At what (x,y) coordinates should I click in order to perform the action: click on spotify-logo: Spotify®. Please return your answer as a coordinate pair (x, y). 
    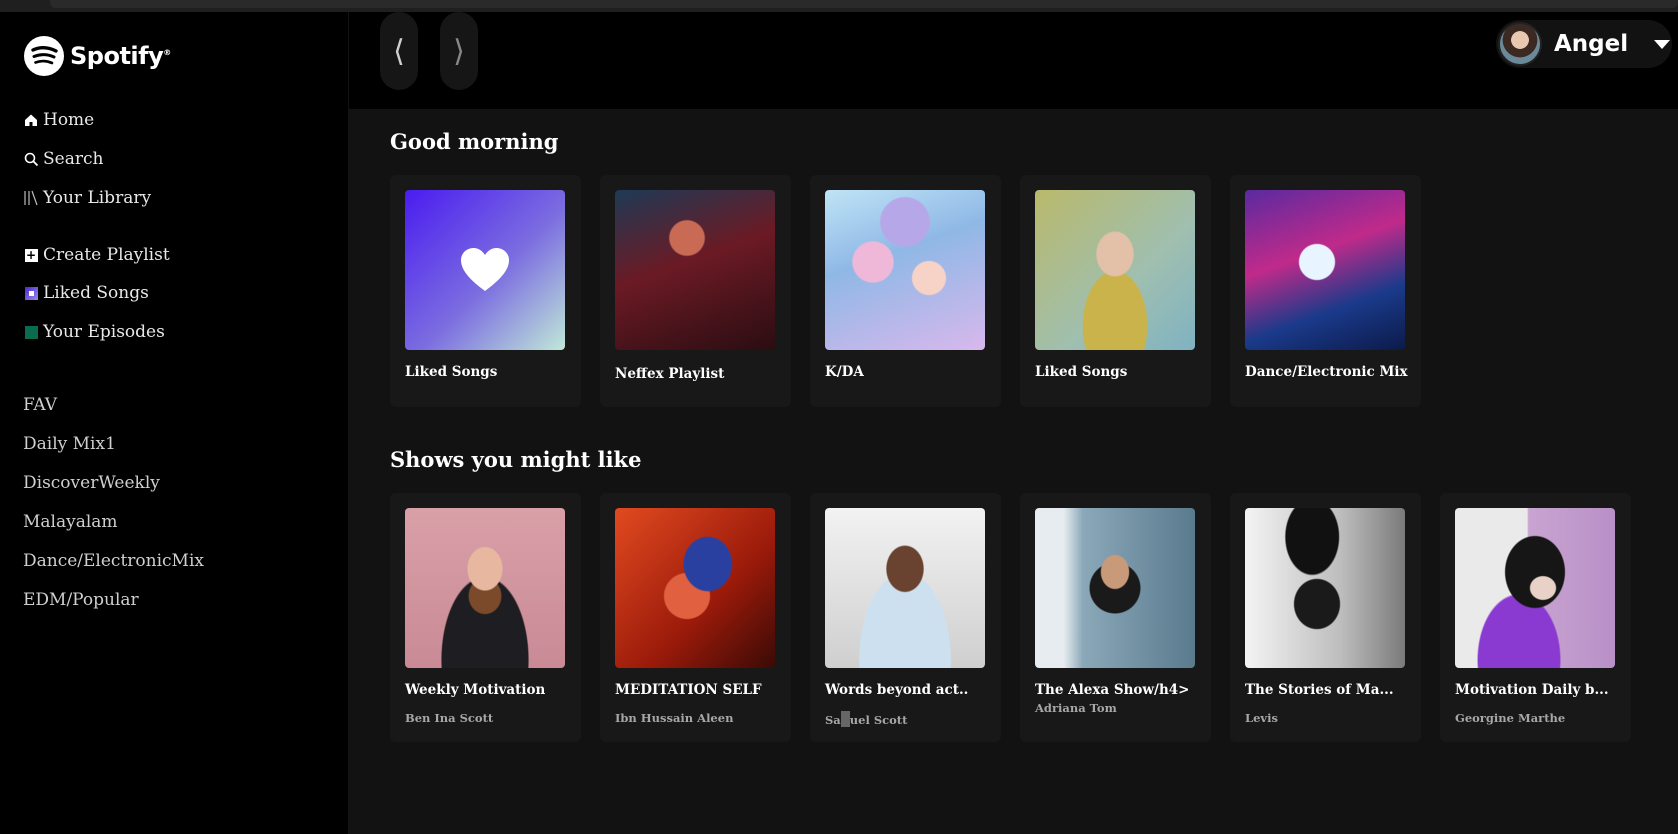
    Looking at the image, I should click on (97, 56).